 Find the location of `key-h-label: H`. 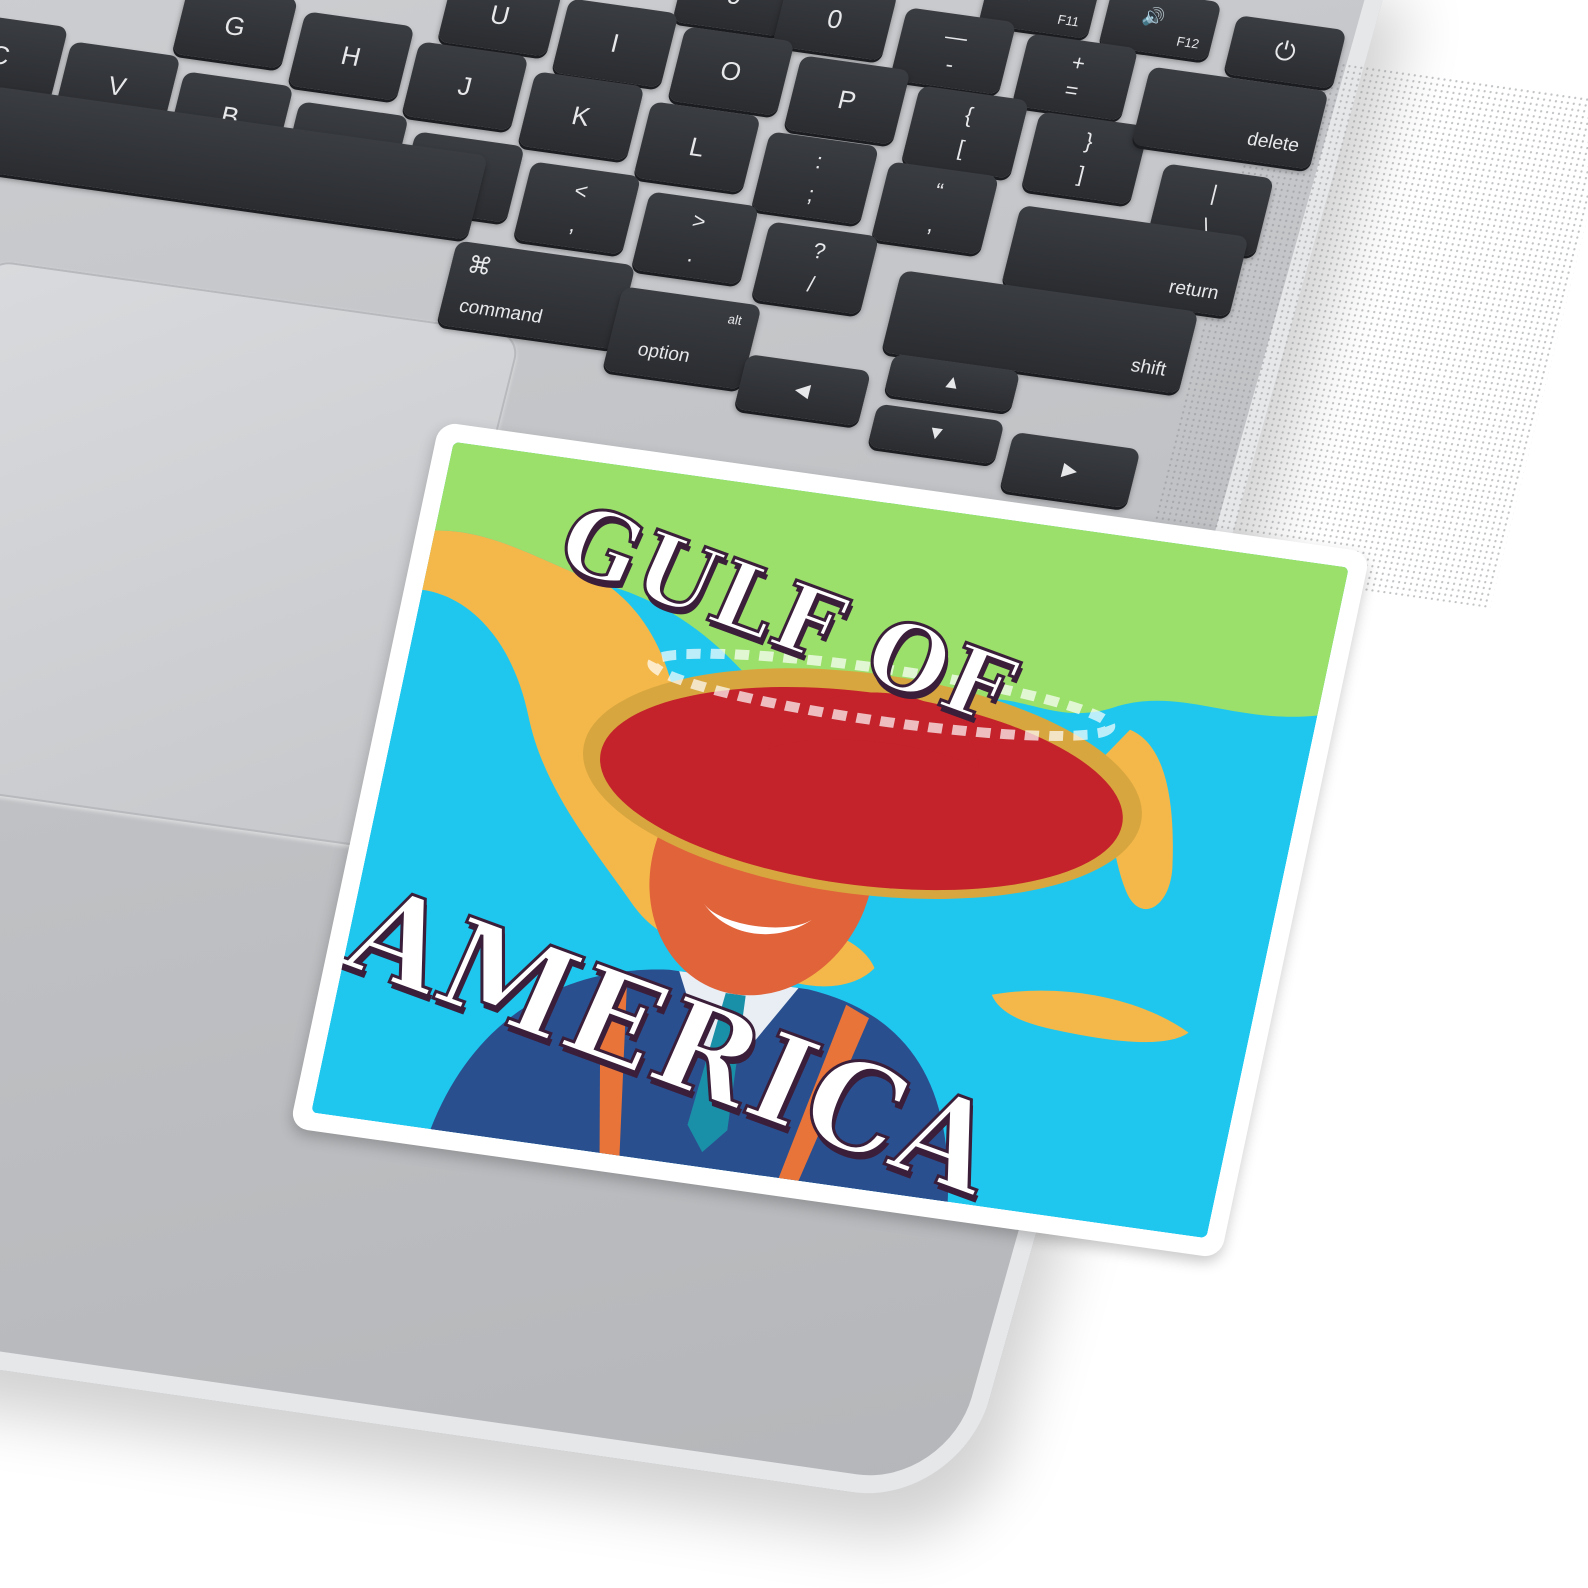

key-h-label: H is located at coordinates (351, 55).